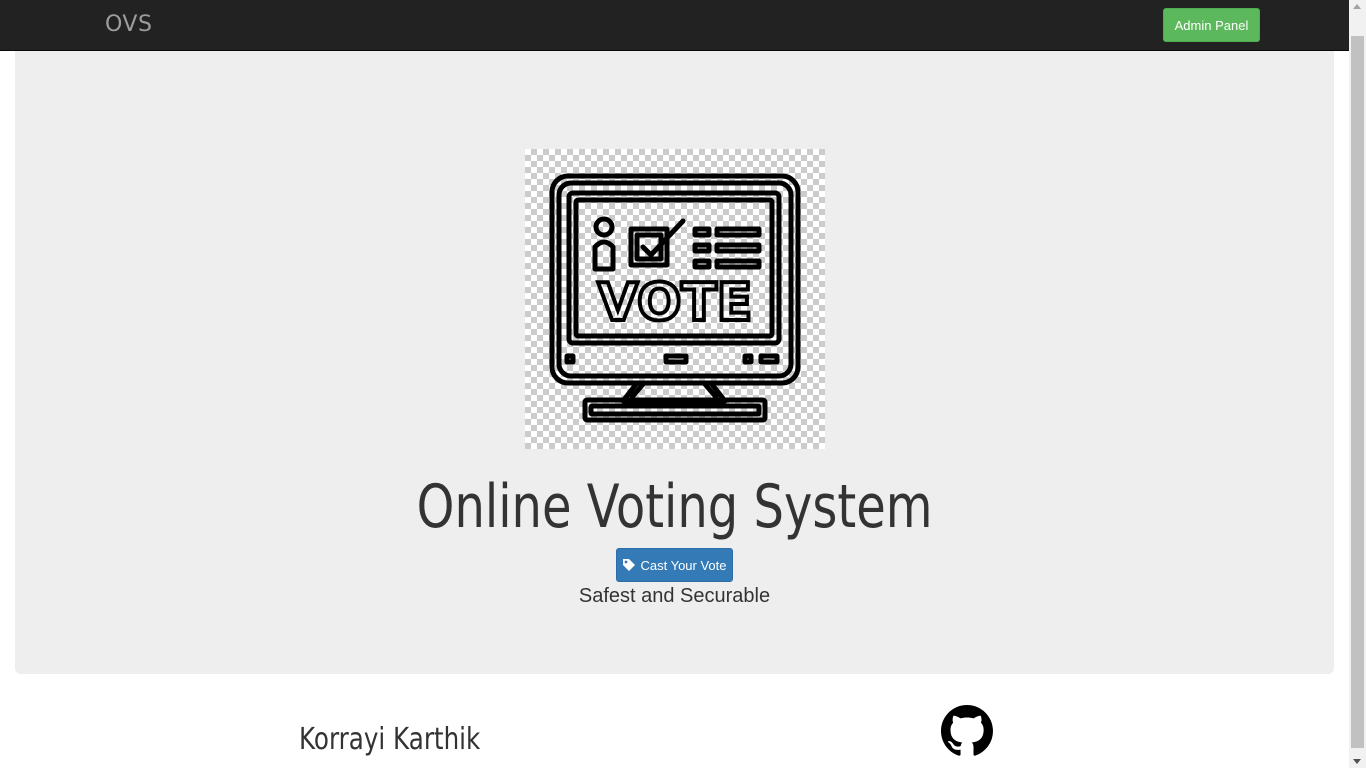 The image size is (1366, 768). Describe the element at coordinates (967, 731) in the screenshot. I see `github-icon` at that location.